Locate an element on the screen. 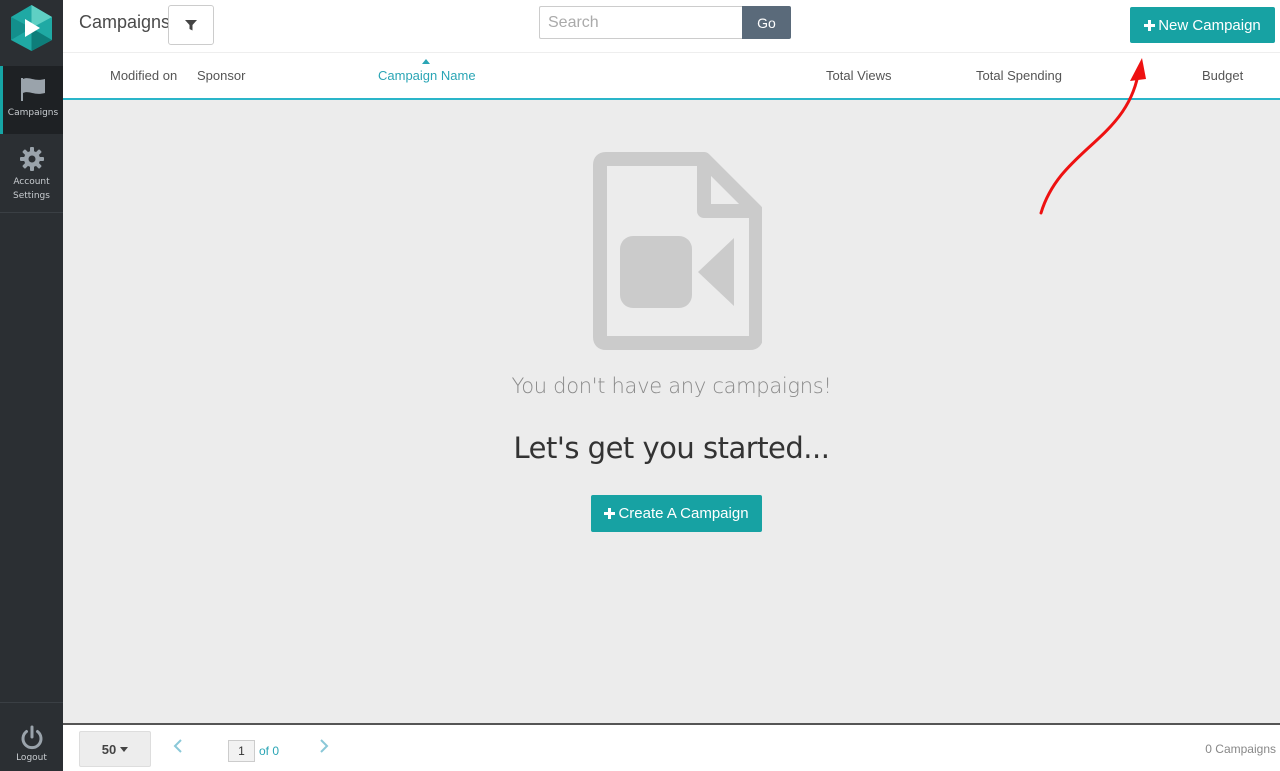  pagination-footer: 50 of 0 0 Campaigns is located at coordinates (671, 747).